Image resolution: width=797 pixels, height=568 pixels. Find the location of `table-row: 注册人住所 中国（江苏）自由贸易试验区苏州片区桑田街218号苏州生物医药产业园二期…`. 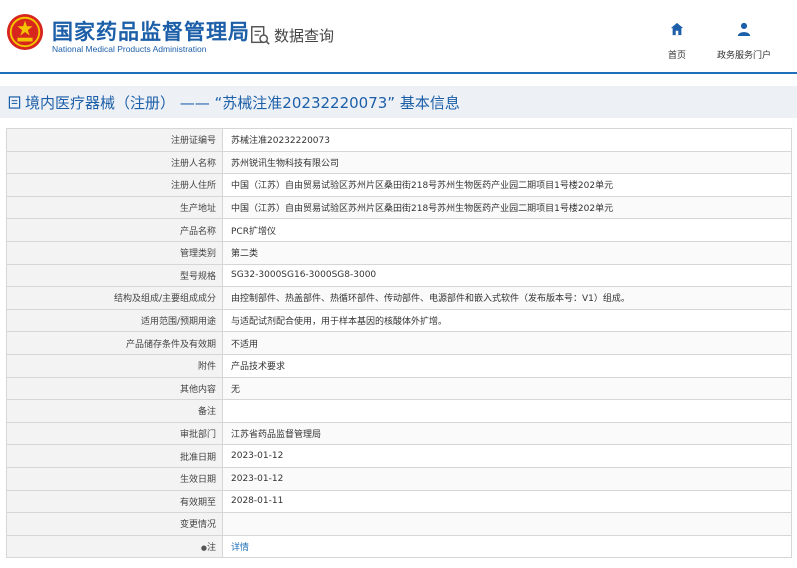

table-row: 注册人住所 中国（江苏）自由贸易试验区苏州片区桑田街218号苏州生物医药产业园二期… is located at coordinates (399, 185).